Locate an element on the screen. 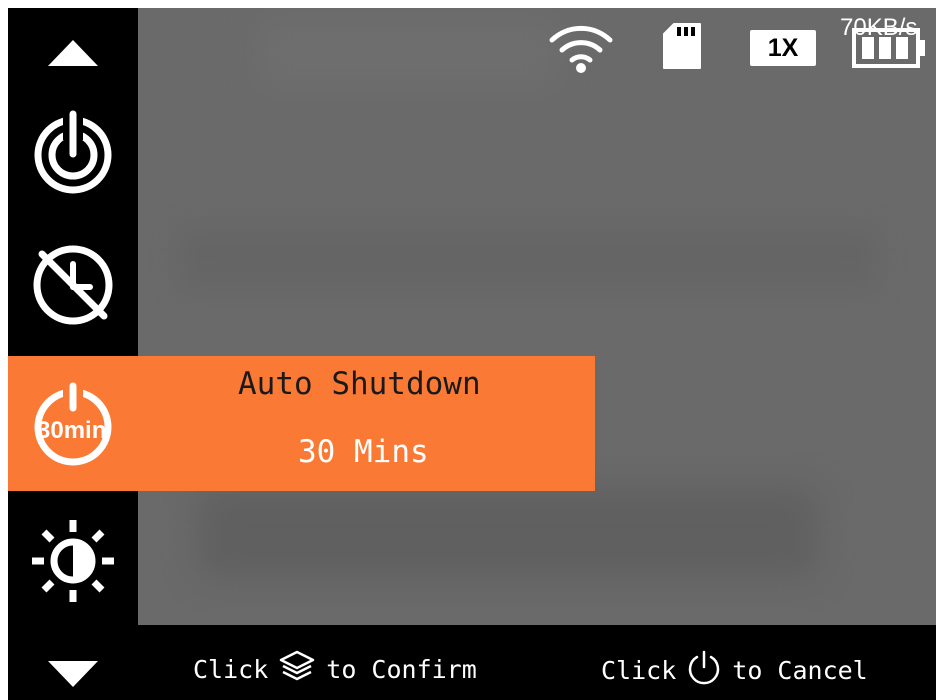 The width and height of the screenshot is (944, 700). confirm-prefix: Click is located at coordinates (231, 669).